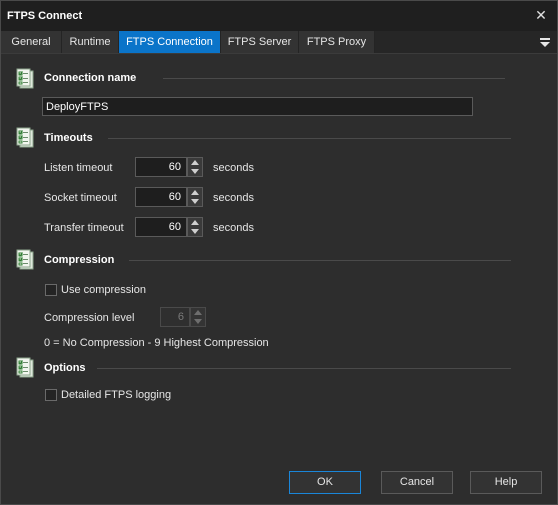  I want to click on compression-level-value: 6, so click(175, 317).